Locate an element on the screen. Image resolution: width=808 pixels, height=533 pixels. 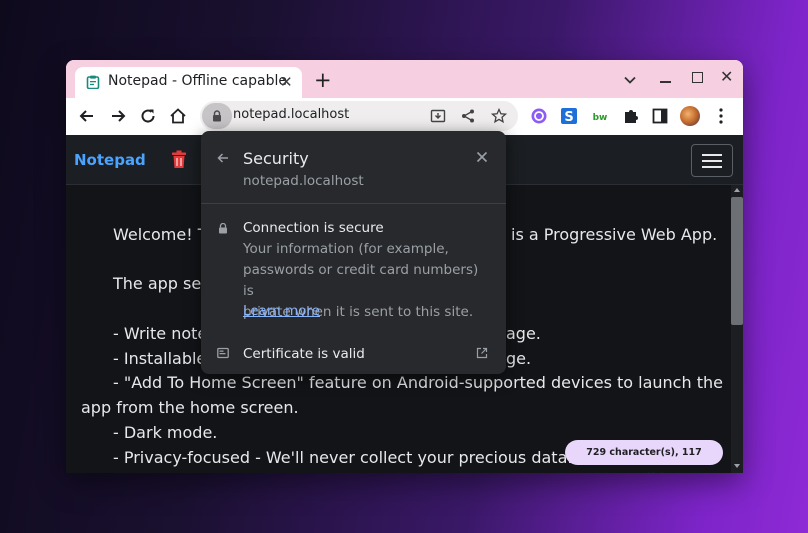
svg-text: bw is located at coordinates (600, 118).